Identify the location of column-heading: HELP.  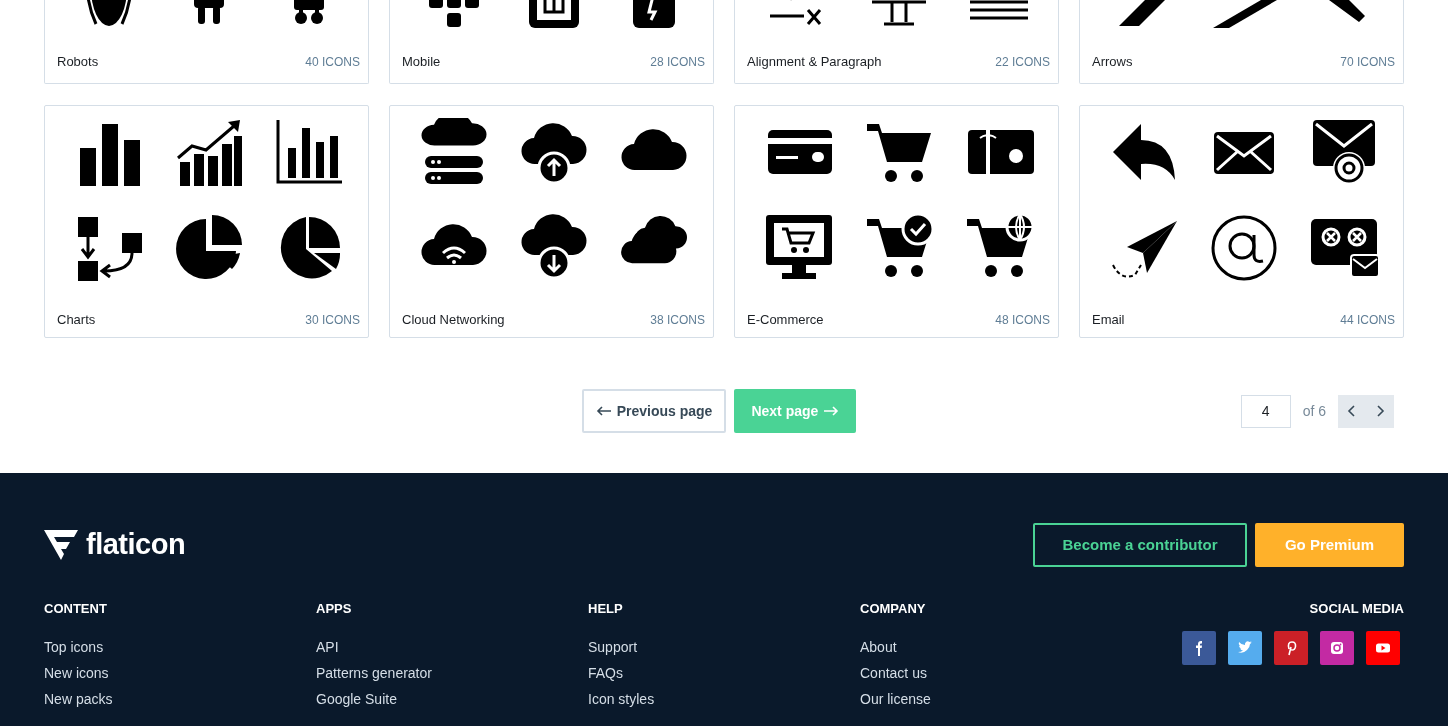
(606, 609).